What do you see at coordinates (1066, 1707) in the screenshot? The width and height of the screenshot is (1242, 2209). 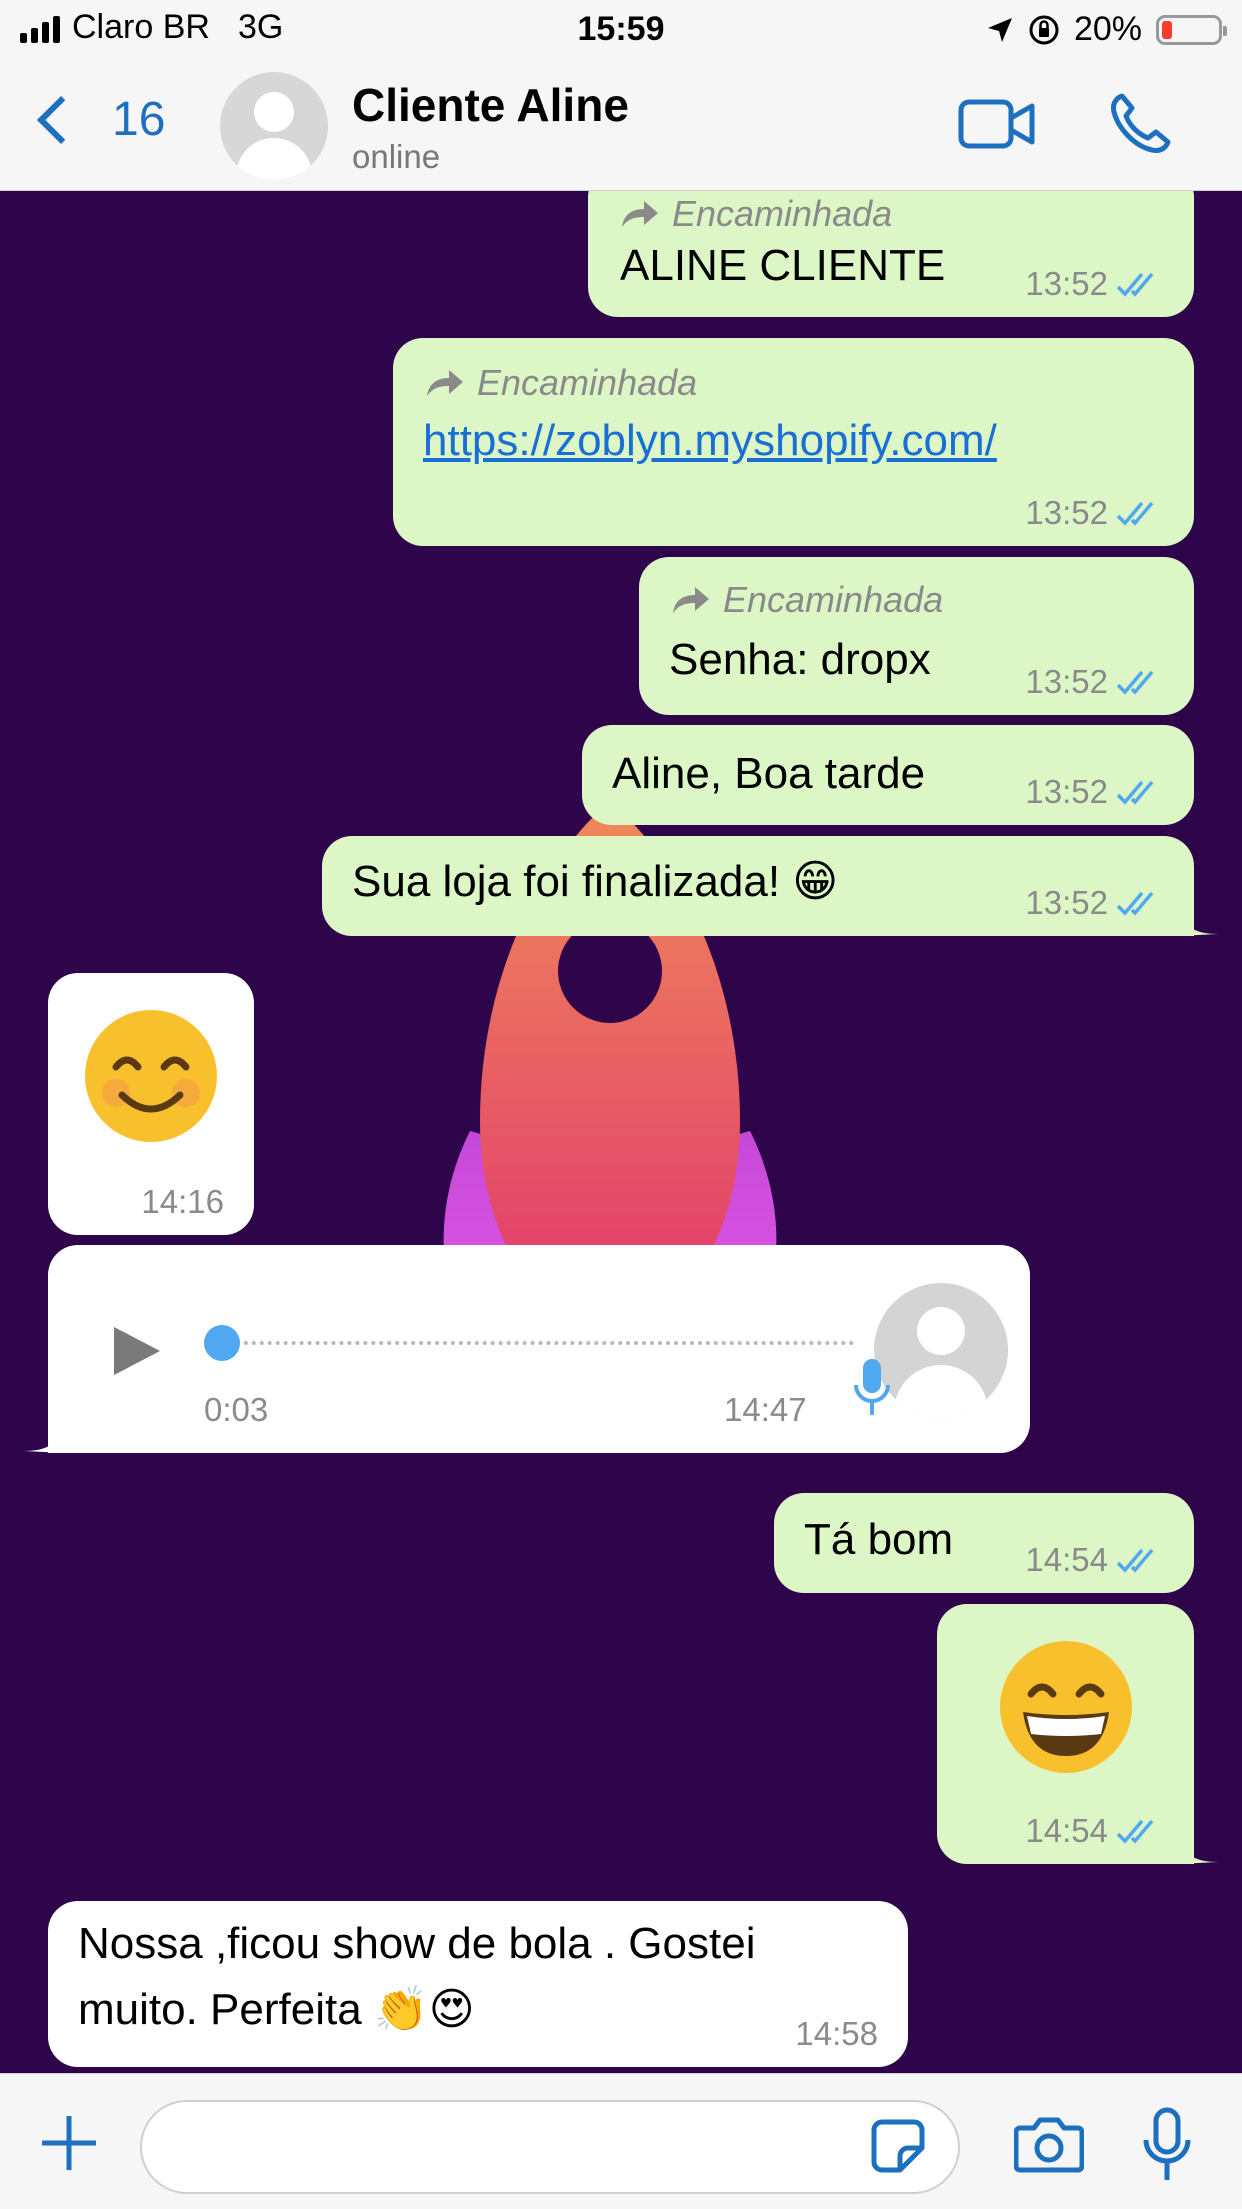 I see `grinning-face-emoji-icon` at bounding box center [1066, 1707].